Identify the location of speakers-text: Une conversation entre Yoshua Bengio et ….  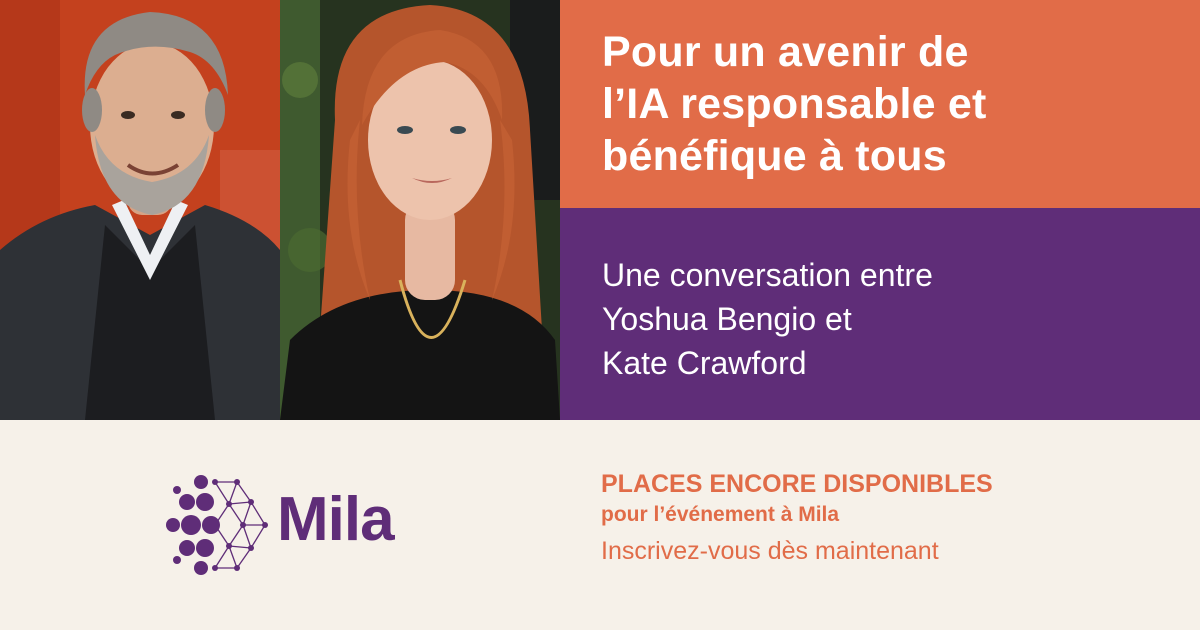
(767, 319).